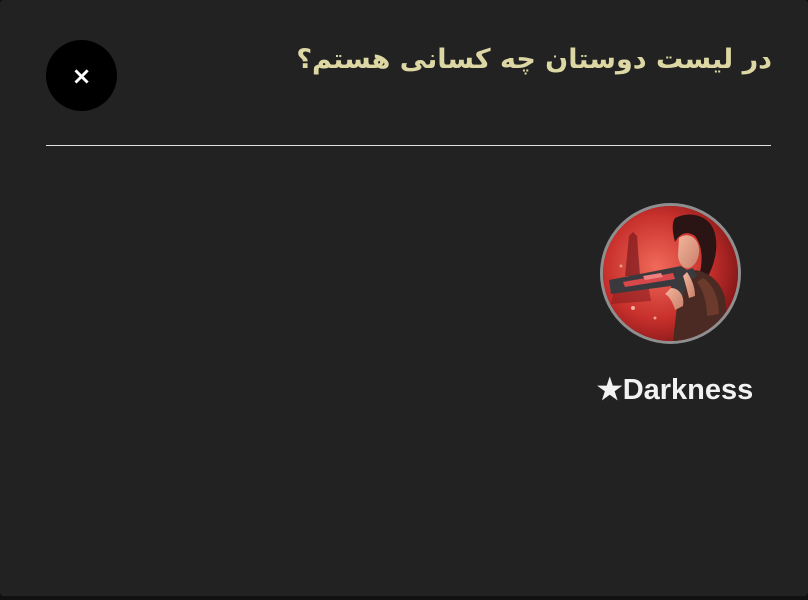 Image resolution: width=808 pixels, height=600 pixels. Describe the element at coordinates (675, 390) in the screenshot. I see `friend-name: ★Darkness` at that location.